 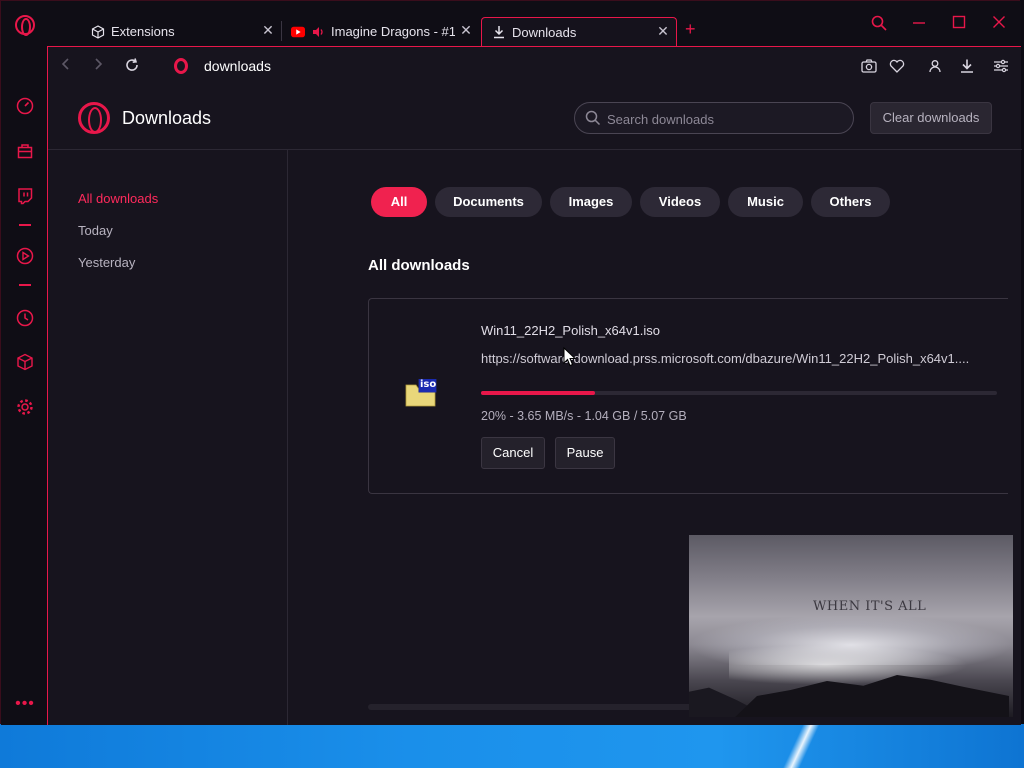 What do you see at coordinates (393, 31) in the screenshot?
I see `tab-label: Imagine Dragons - #1 (` at bounding box center [393, 31].